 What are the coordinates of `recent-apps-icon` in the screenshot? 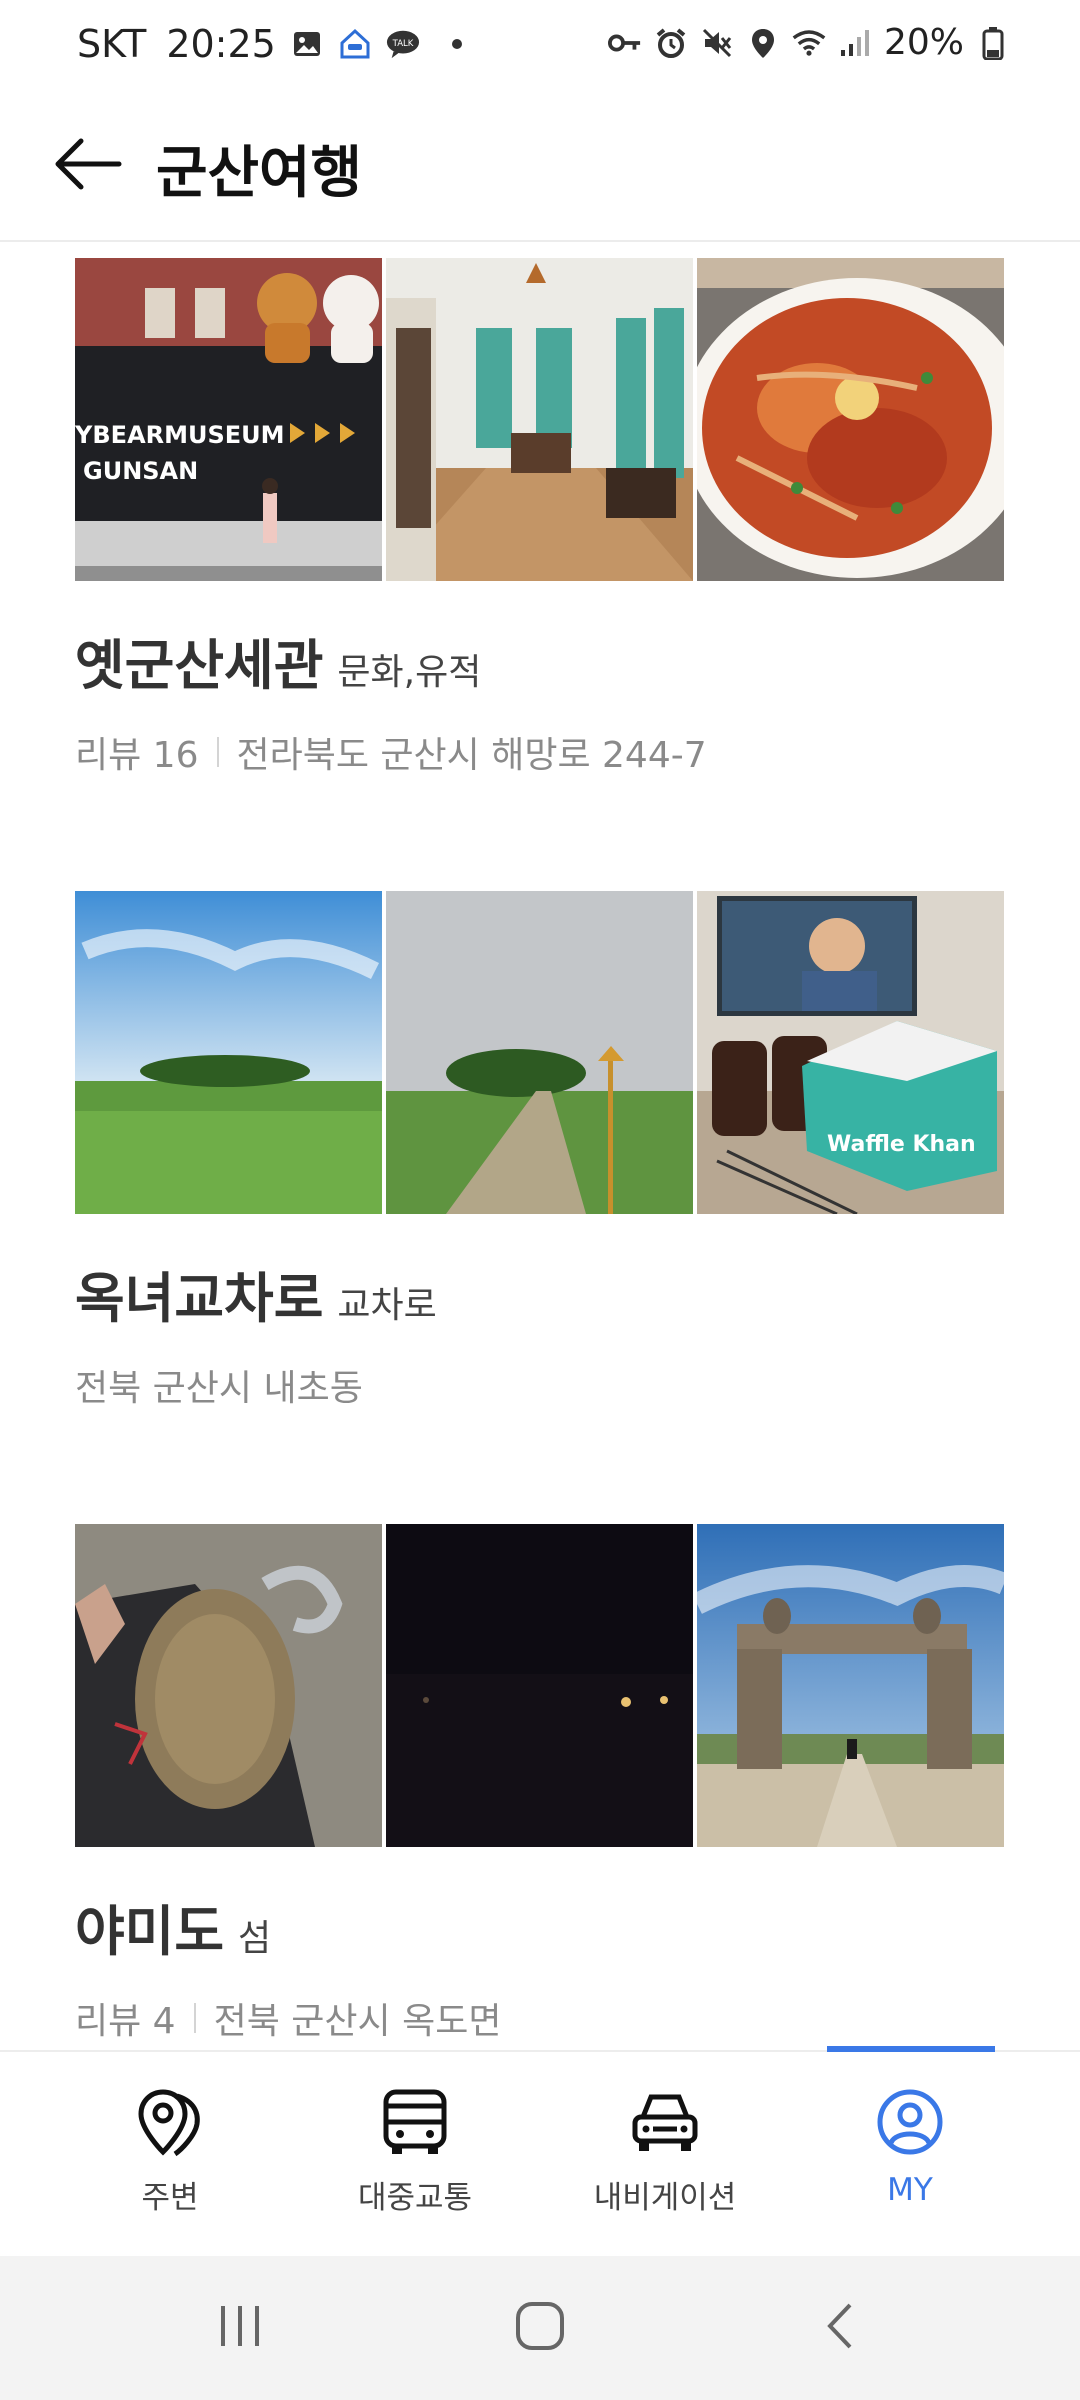 It's located at (240, 2326).